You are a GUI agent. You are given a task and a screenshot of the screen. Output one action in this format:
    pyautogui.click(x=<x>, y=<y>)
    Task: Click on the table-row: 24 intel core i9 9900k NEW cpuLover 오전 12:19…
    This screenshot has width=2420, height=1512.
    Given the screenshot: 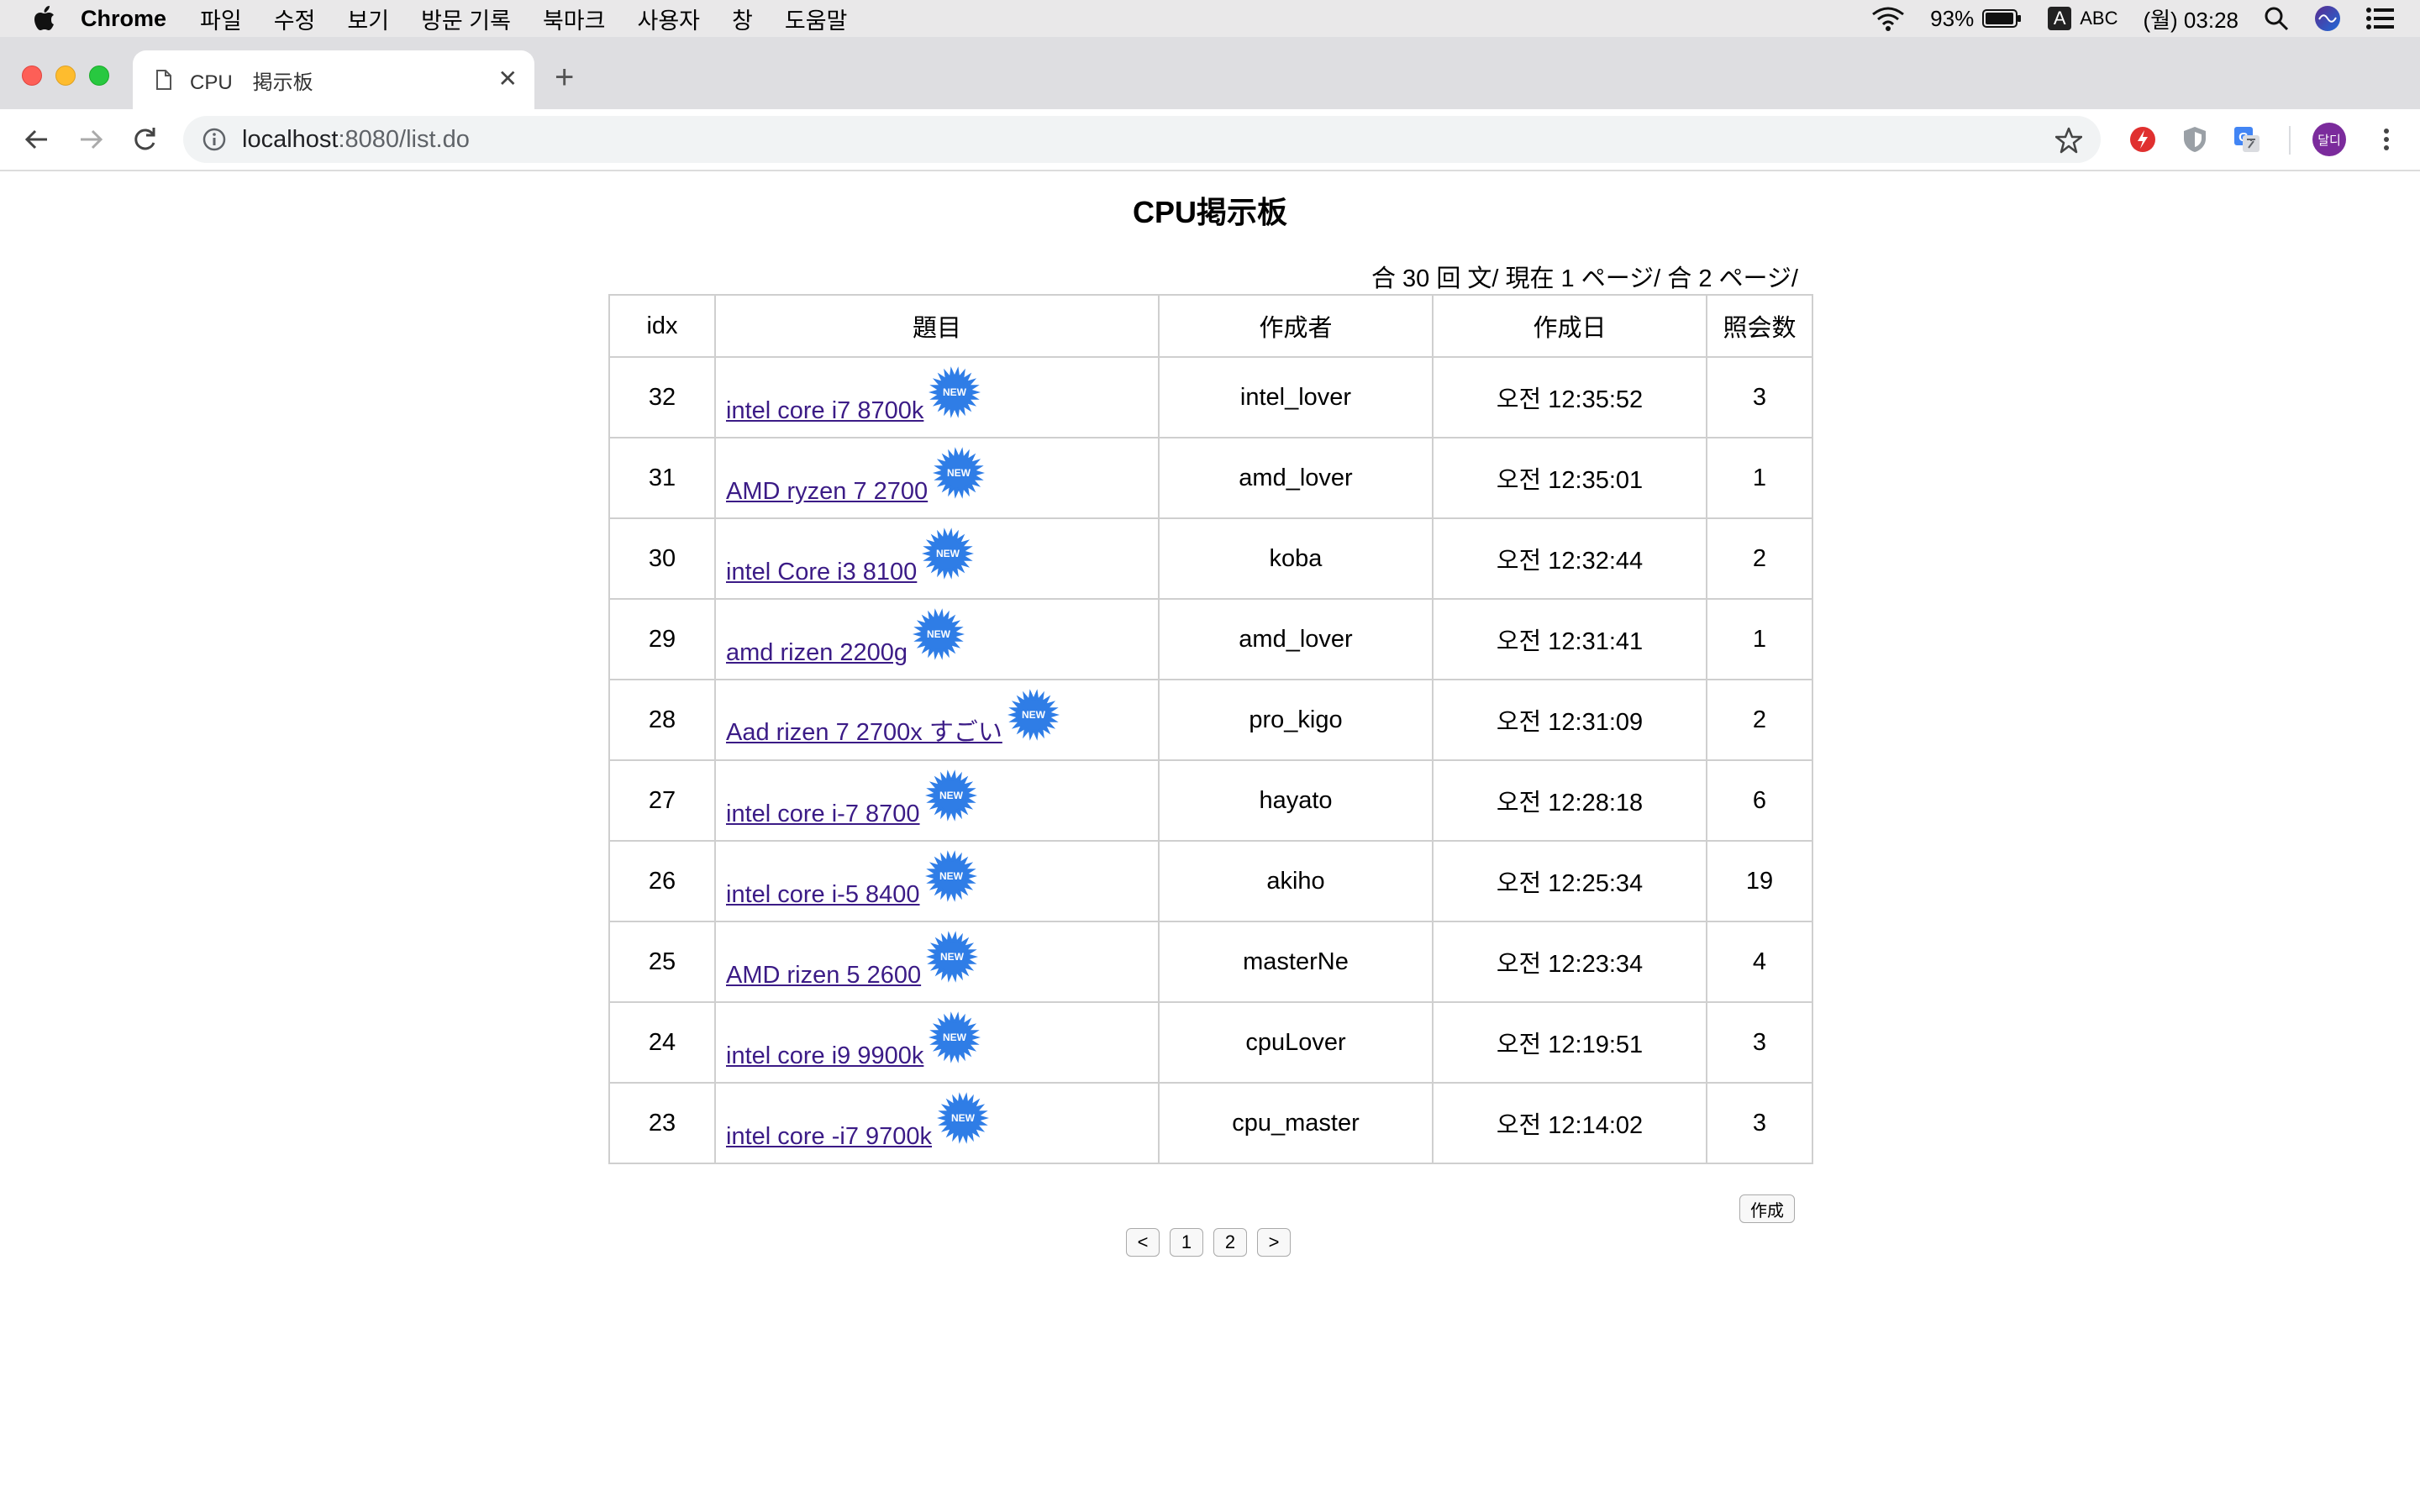 What is the action you would take?
    pyautogui.click(x=1210, y=1042)
    